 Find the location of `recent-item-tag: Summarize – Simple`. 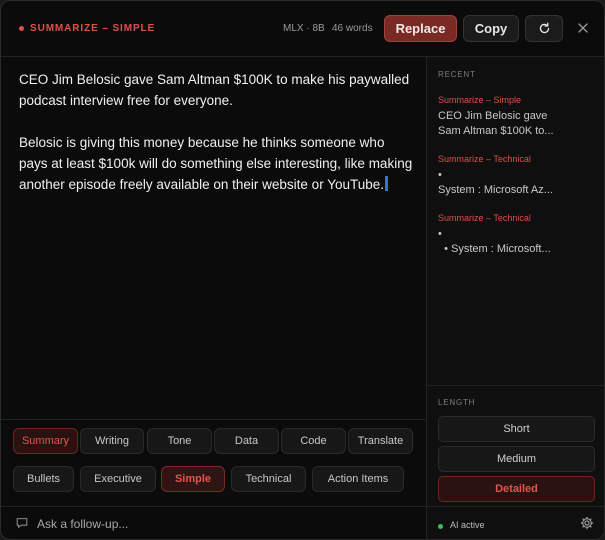

recent-item-tag: Summarize – Simple is located at coordinates (480, 100).